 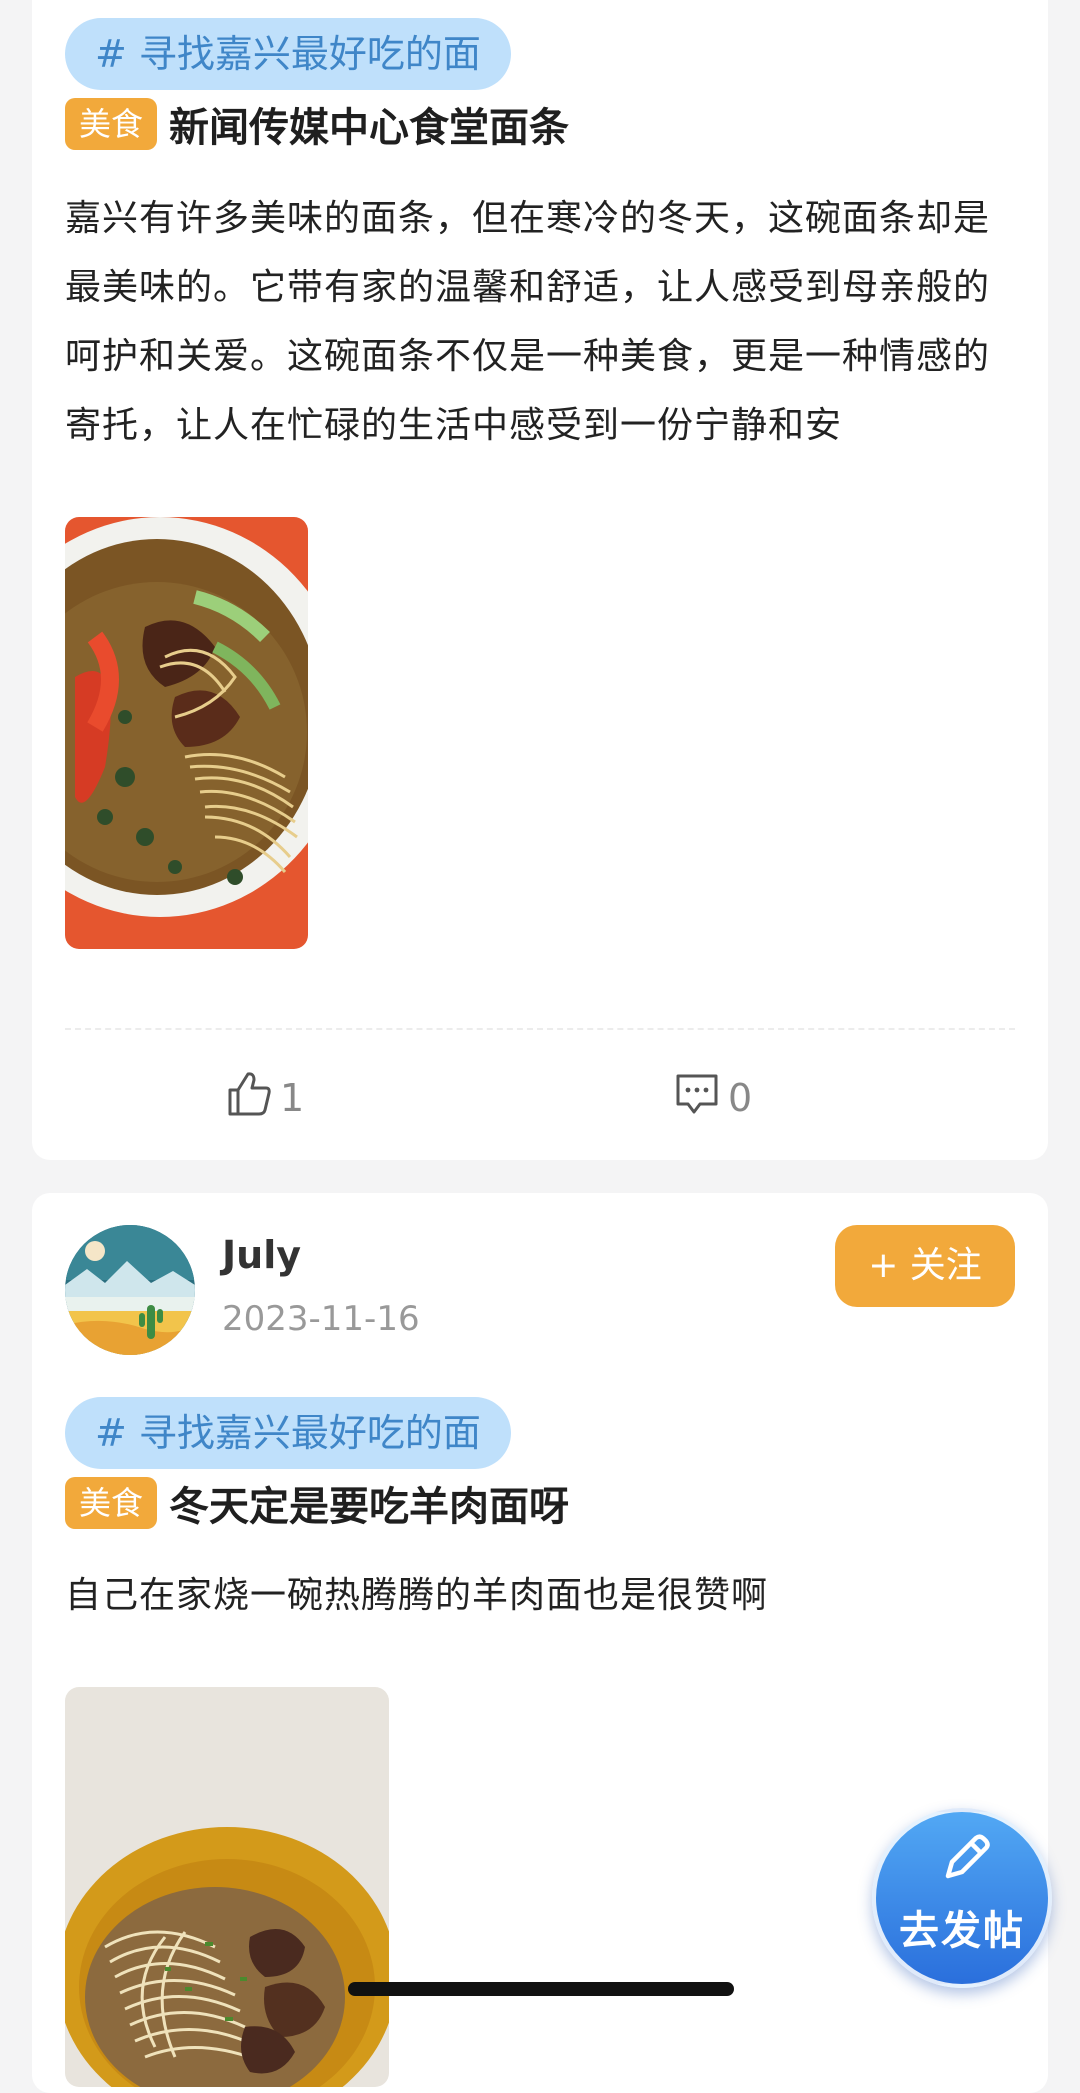 What do you see at coordinates (261, 1255) in the screenshot?
I see `author-name: July` at bounding box center [261, 1255].